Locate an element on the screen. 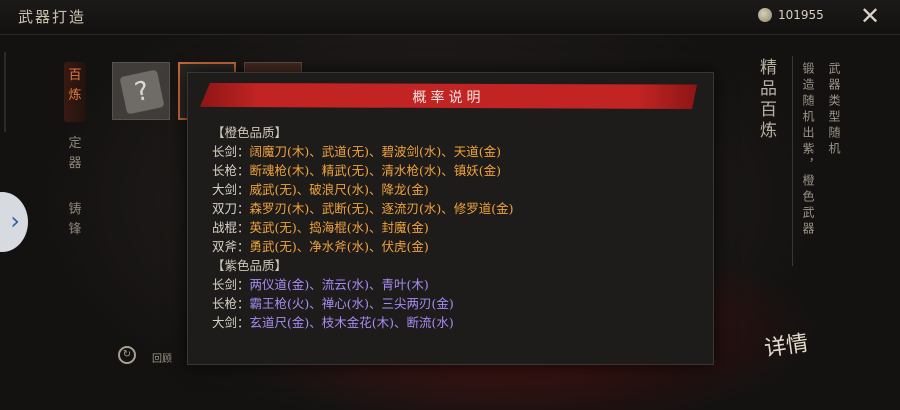 The image size is (900, 410). close-button: ✕ is located at coordinates (870, 16).